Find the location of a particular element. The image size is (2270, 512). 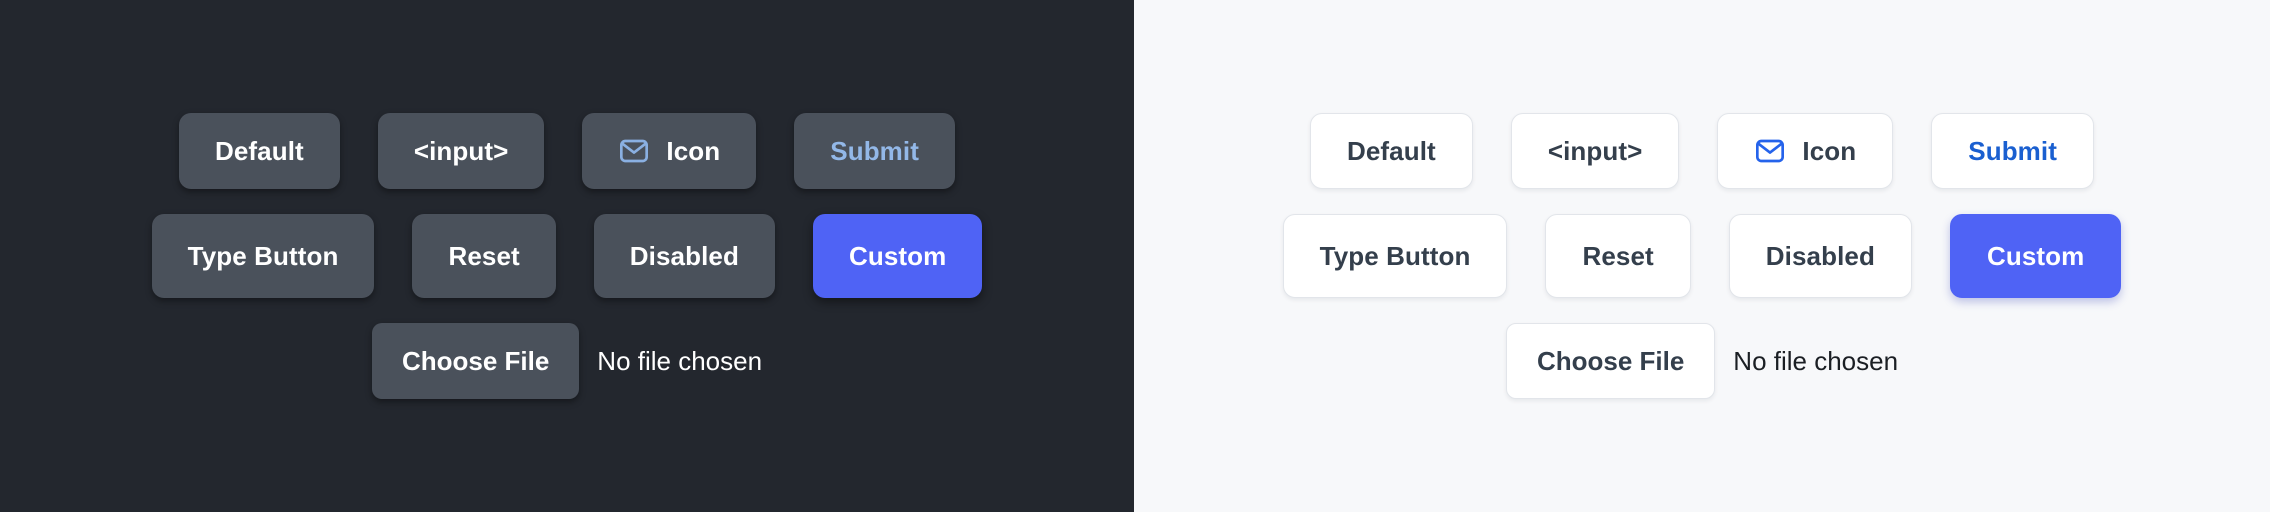

light-file-input-row: Choose File No file chosen is located at coordinates (1702, 361).